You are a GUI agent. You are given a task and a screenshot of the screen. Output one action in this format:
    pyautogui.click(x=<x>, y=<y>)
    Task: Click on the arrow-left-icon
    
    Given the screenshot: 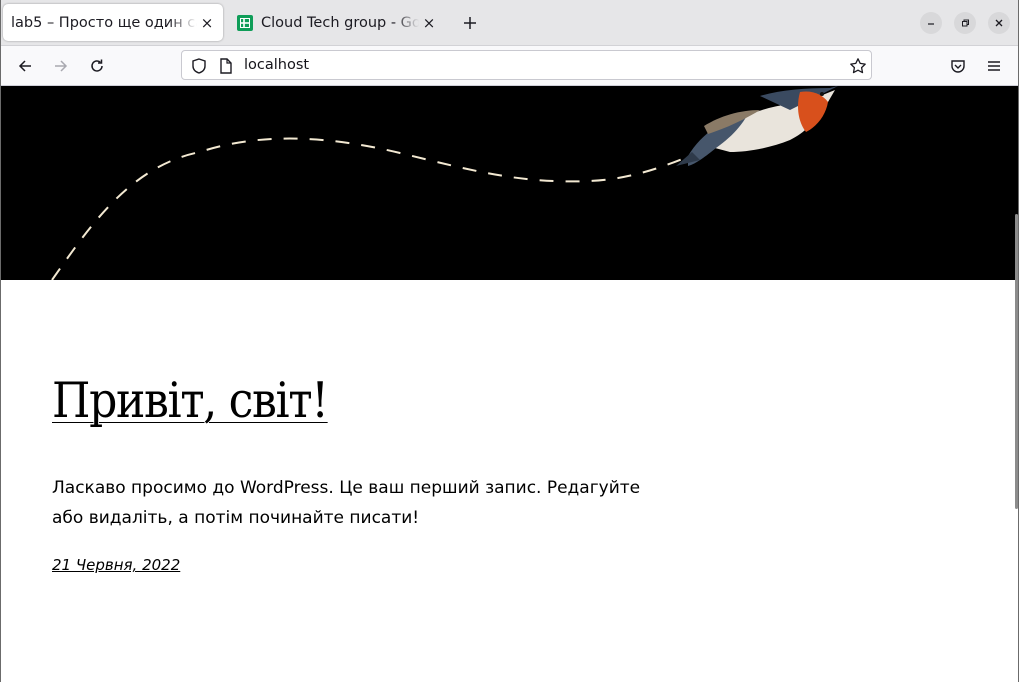 What is the action you would take?
    pyautogui.click(x=24, y=66)
    